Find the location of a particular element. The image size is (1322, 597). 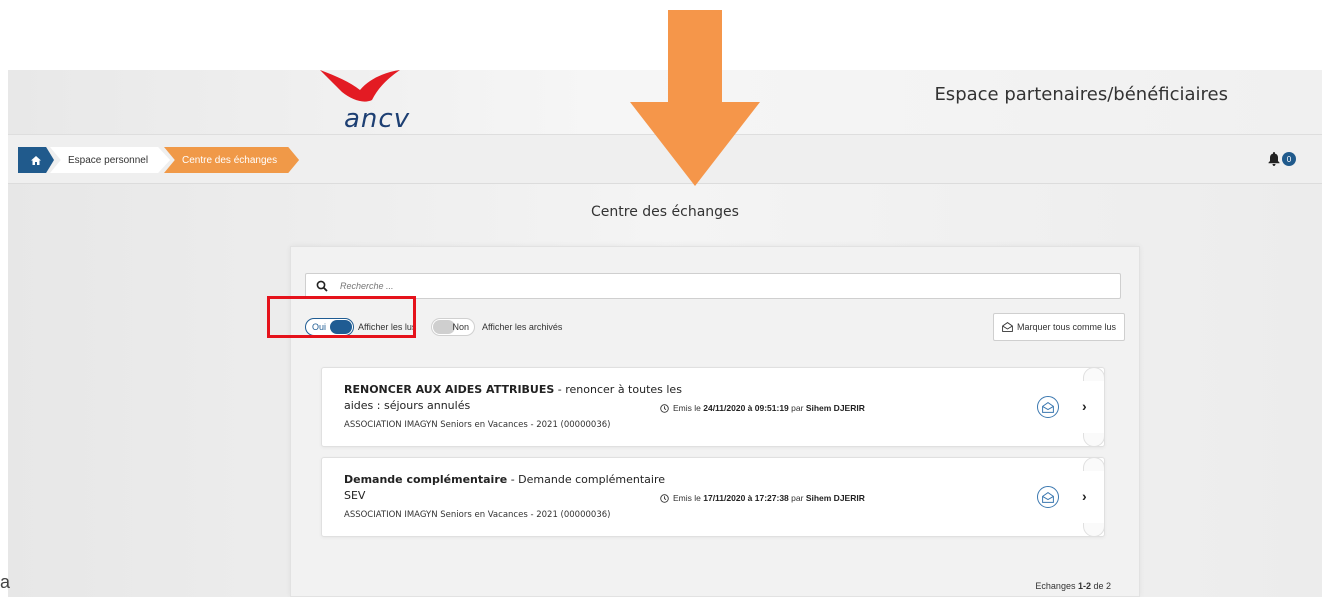

pagination-prefix: Echanges is located at coordinates (1056, 586).